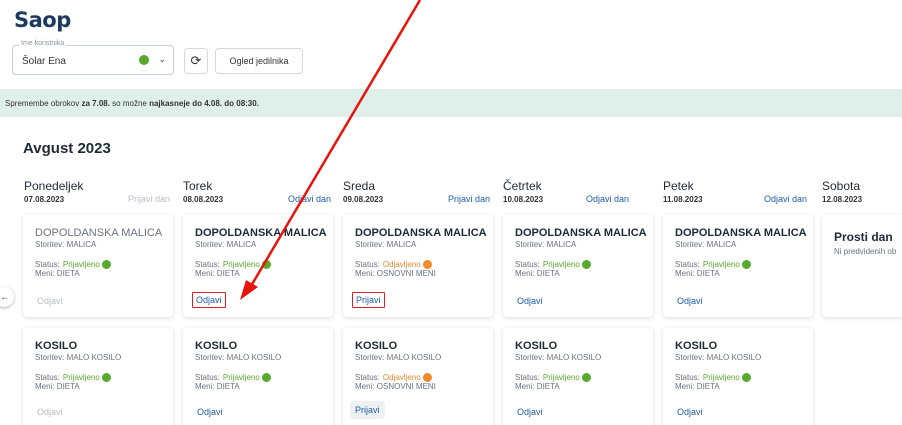 The width and height of the screenshot is (902, 425). What do you see at coordinates (44, 61) in the screenshot?
I see `user-select-value: Šolar Ena` at bounding box center [44, 61].